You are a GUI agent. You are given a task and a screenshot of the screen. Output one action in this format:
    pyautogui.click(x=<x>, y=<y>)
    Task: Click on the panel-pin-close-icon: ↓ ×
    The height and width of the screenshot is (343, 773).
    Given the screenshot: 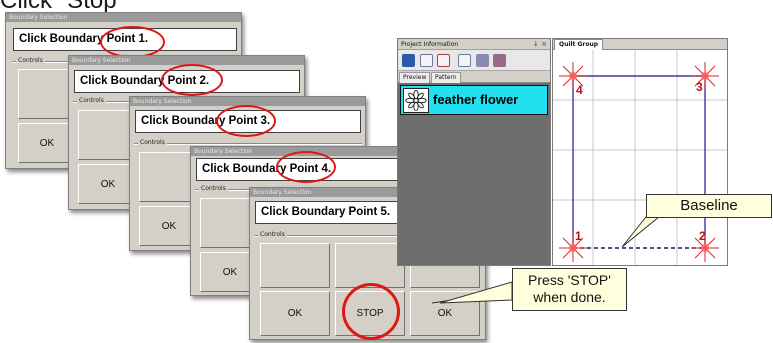 What is the action you would take?
    pyautogui.click(x=540, y=44)
    